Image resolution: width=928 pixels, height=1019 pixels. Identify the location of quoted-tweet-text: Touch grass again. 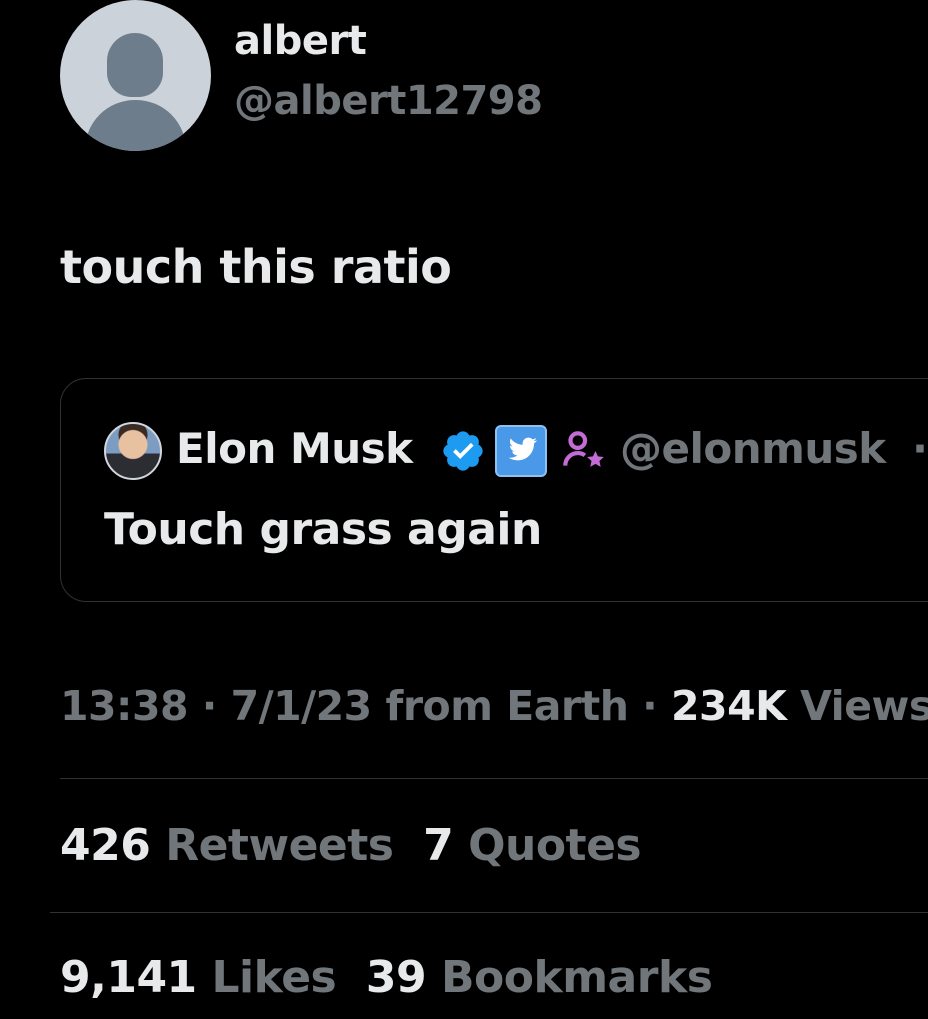
(323, 529).